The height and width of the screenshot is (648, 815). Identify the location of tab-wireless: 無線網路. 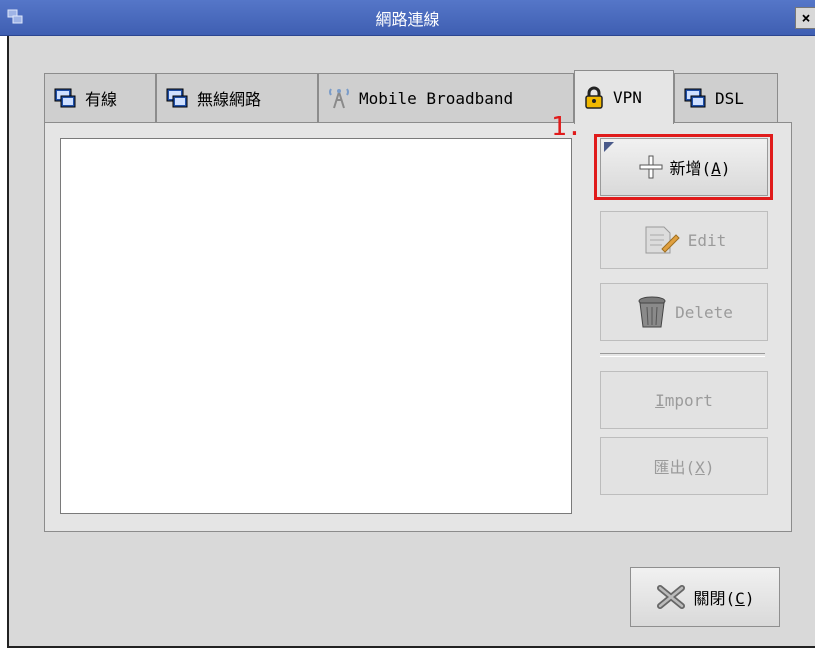
(237, 97).